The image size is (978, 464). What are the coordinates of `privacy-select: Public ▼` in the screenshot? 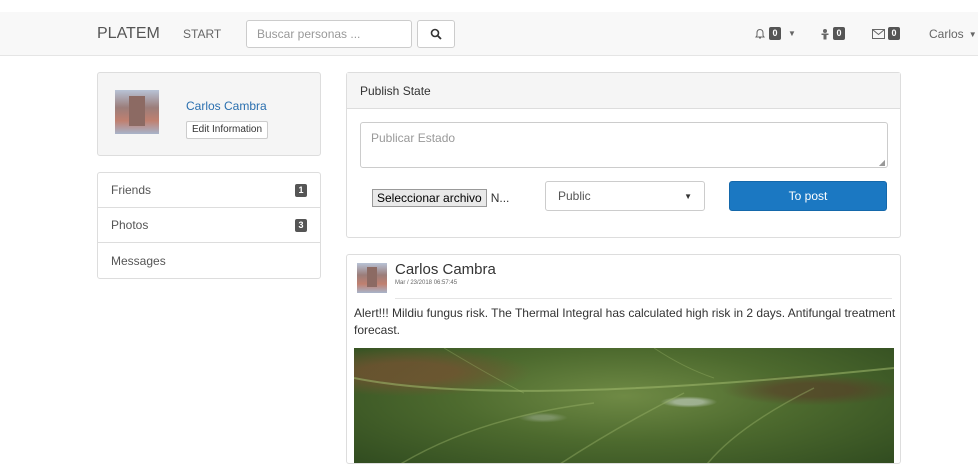 It's located at (625, 196).